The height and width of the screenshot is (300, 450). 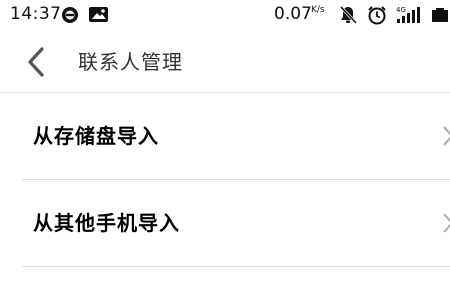 I want to click on network-speed-value: 0.07, so click(x=293, y=14).